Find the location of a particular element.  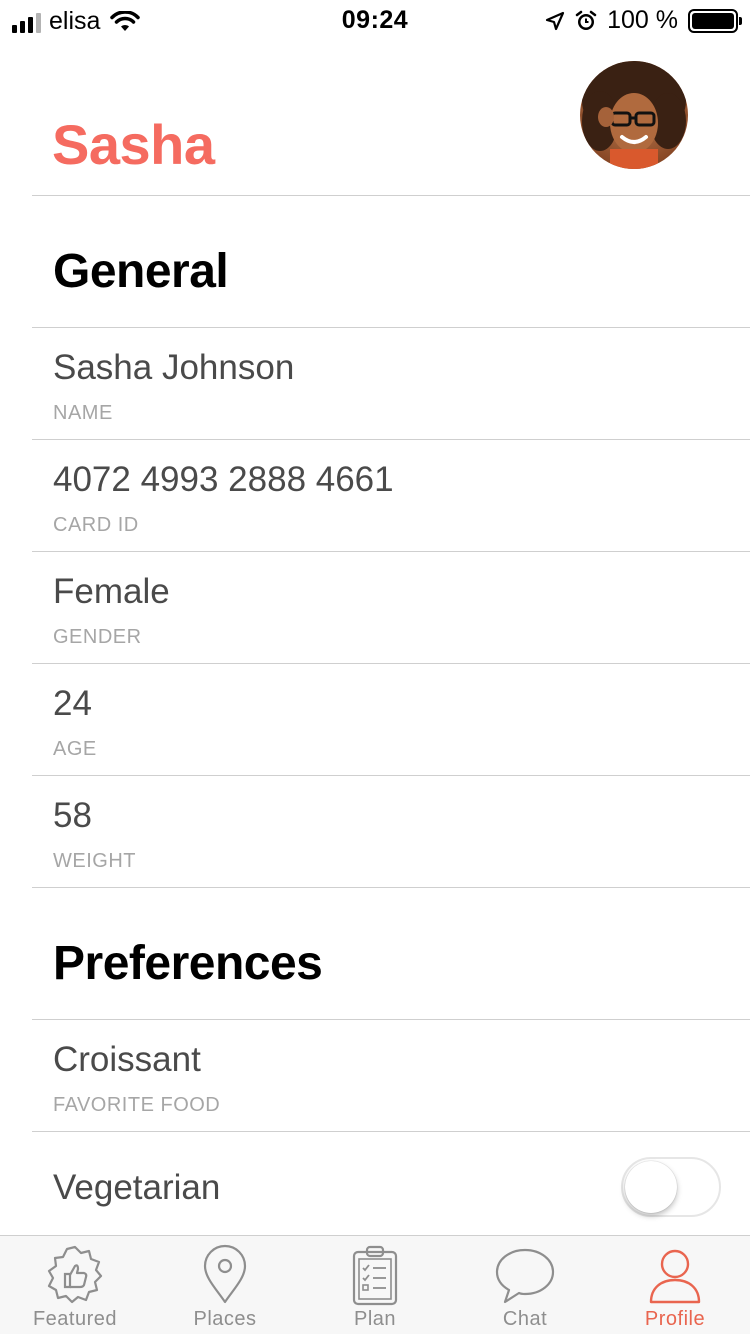

tab-label: Chat is located at coordinates (525, 1319).